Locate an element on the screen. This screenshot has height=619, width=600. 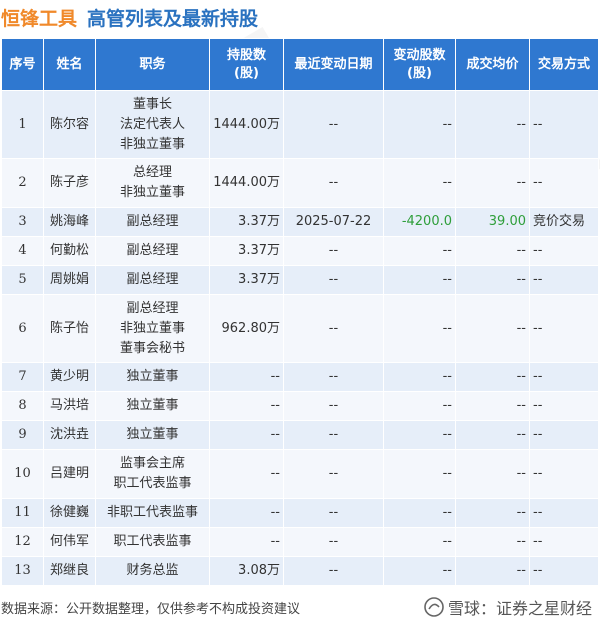
cell-position: 财务总监 is located at coordinates (152, 571).